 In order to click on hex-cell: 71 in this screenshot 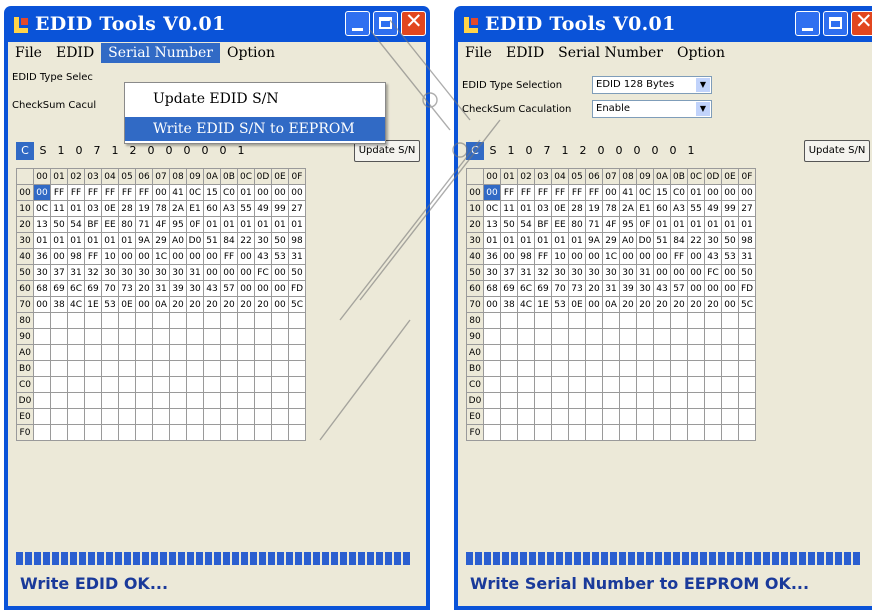, I will do `click(144, 224)`.